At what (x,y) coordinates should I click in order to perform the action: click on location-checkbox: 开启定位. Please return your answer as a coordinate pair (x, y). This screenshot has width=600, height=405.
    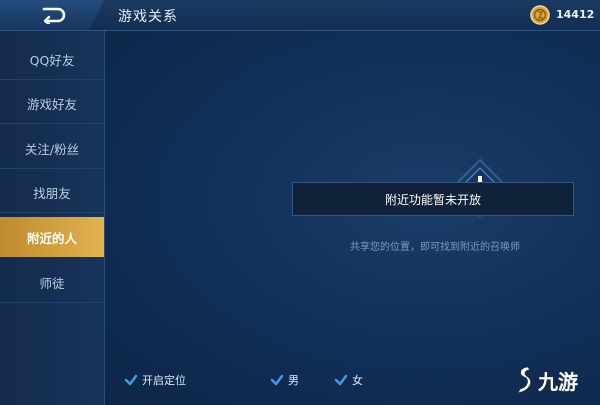
    Looking at the image, I should click on (155, 380).